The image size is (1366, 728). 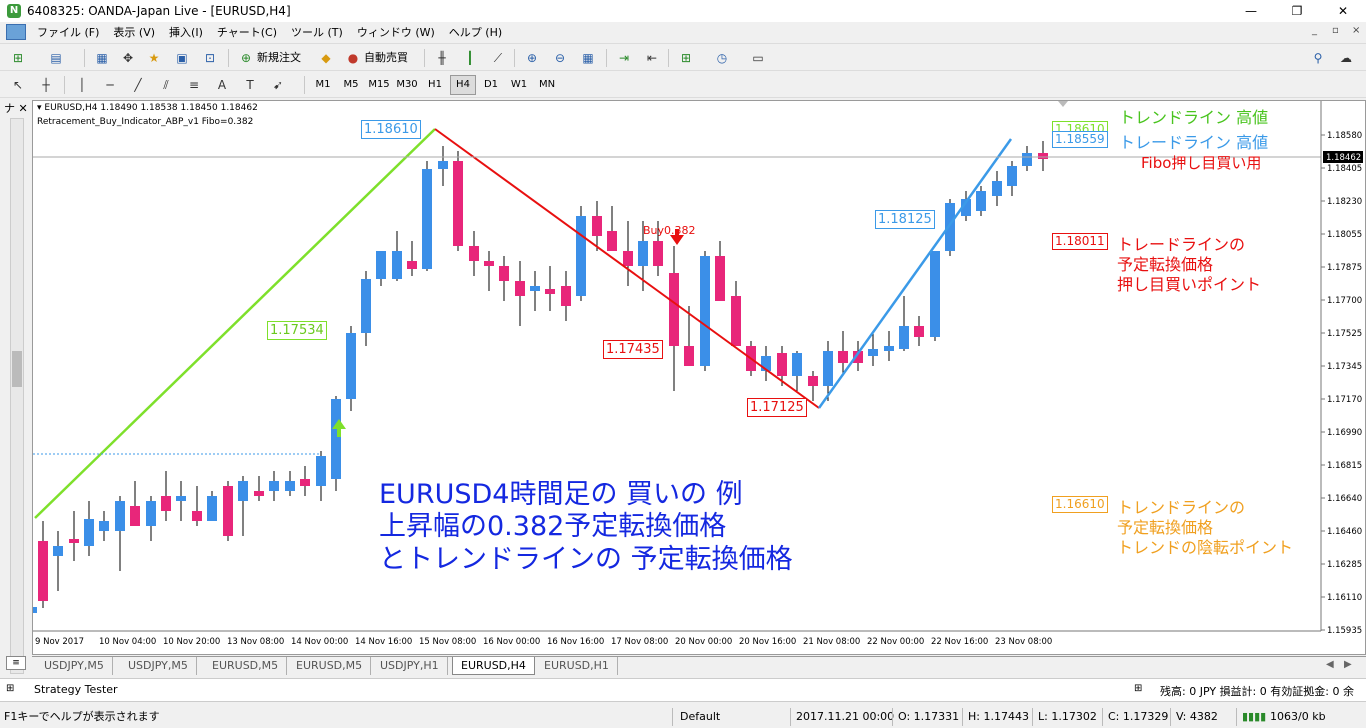 What do you see at coordinates (186, 32) in the screenshot?
I see `menu-insert: 挿入(I)` at bounding box center [186, 32].